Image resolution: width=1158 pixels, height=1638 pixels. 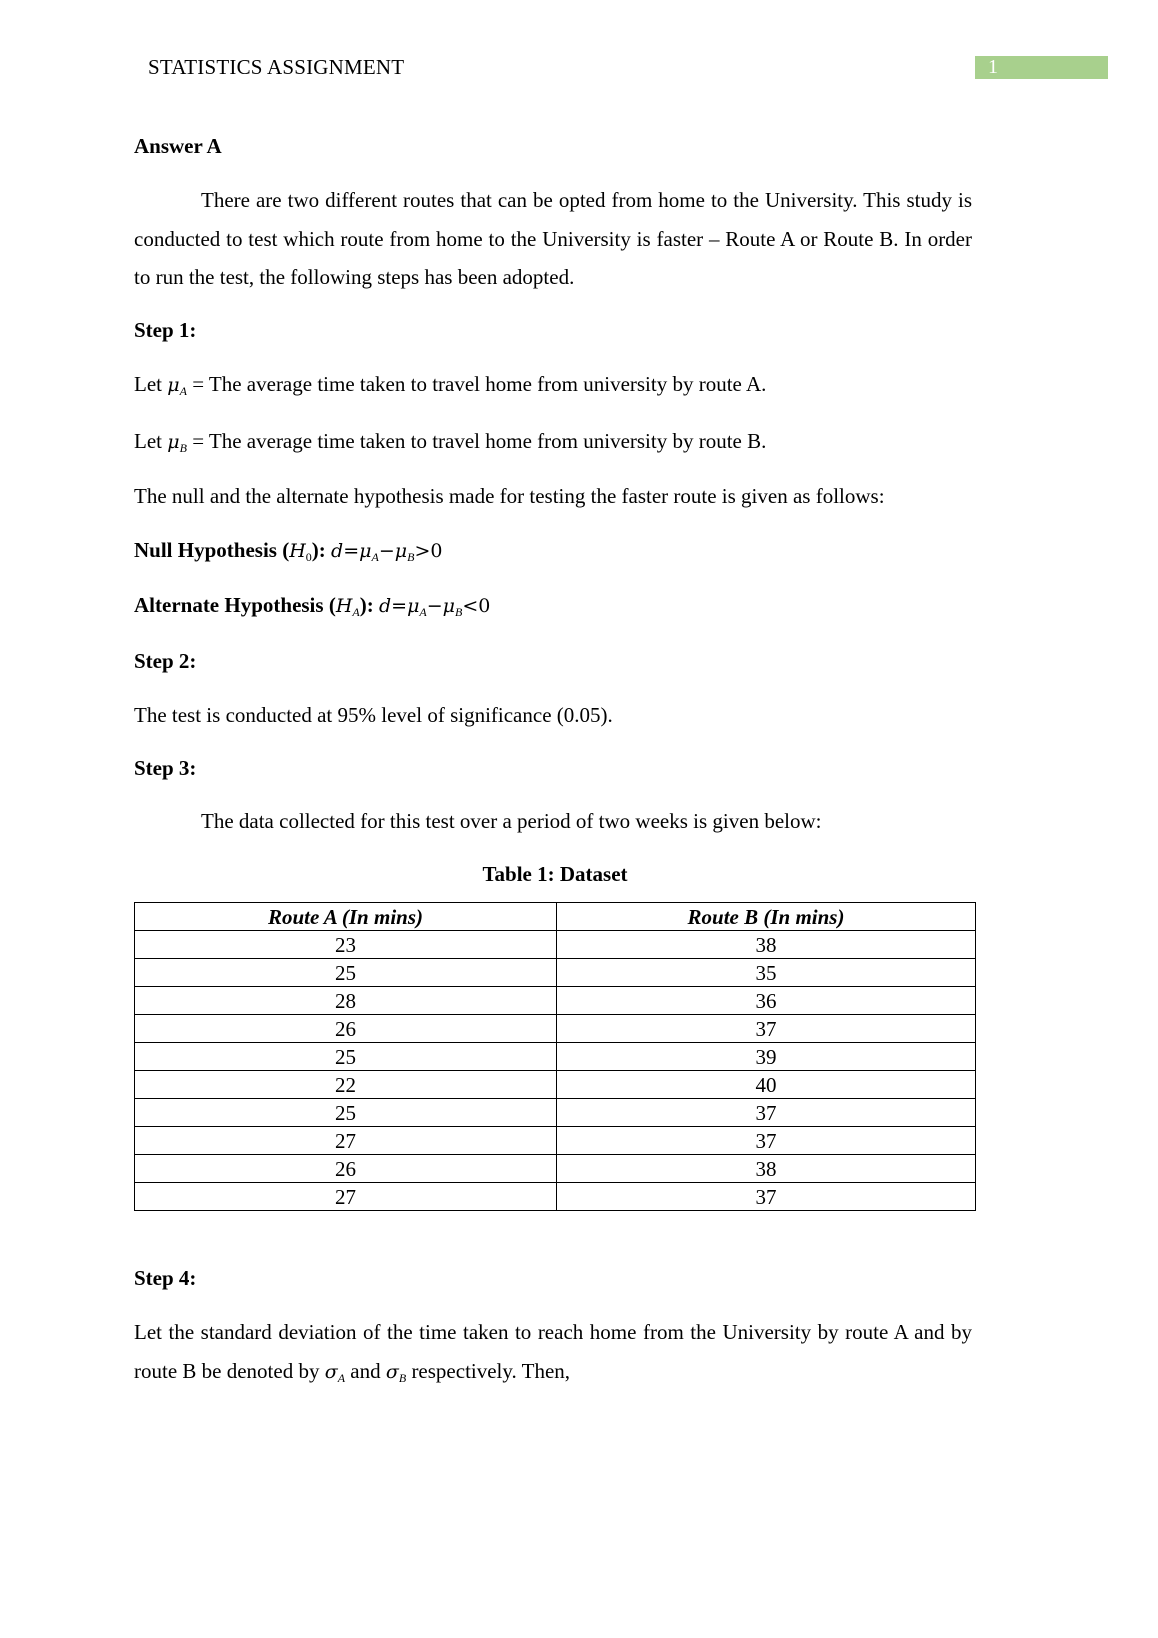 I want to click on table-header-row: Route A (In mins) Route B (In mins), so click(x=555, y=916).